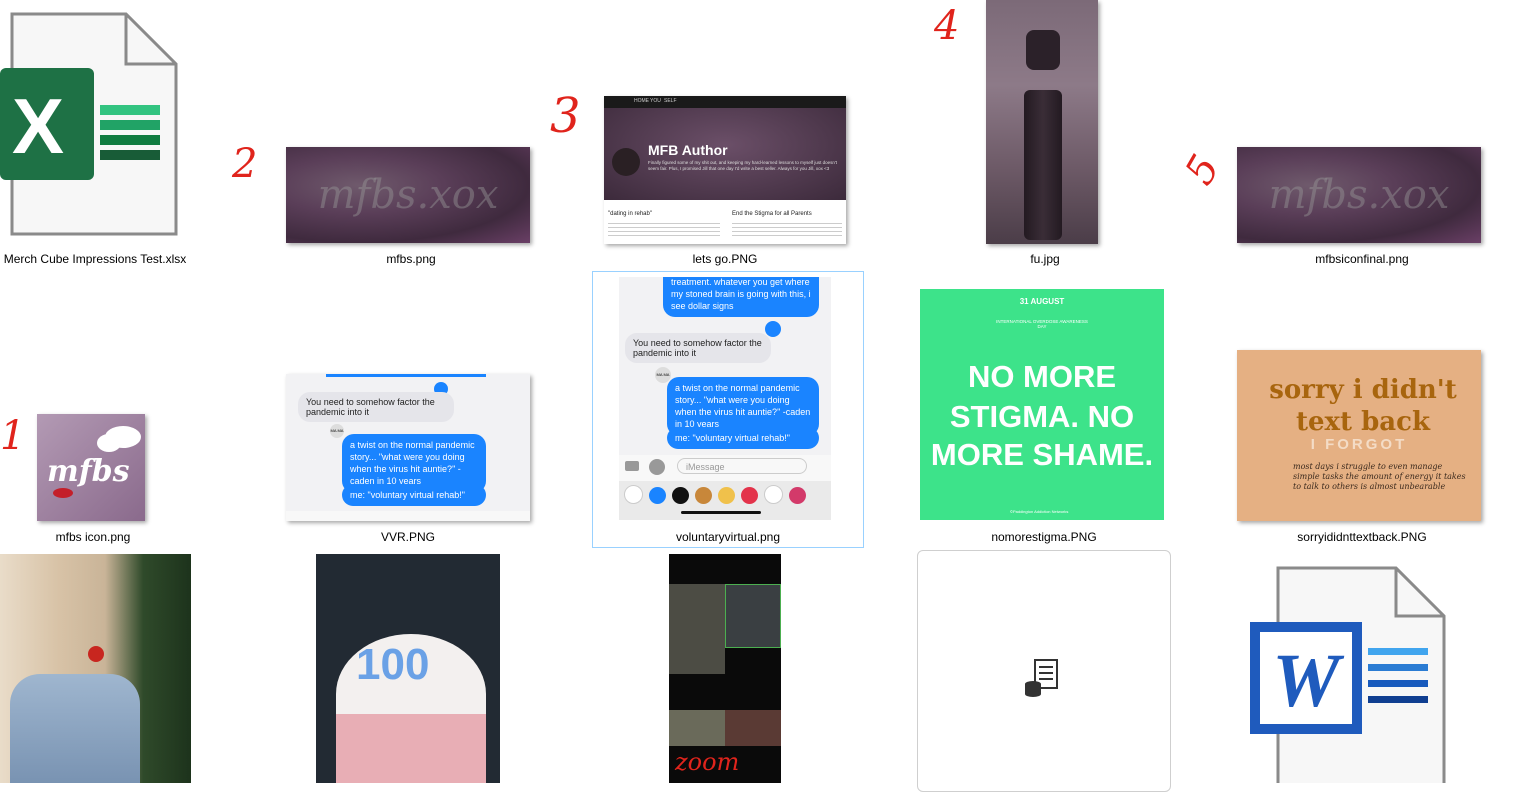 The width and height of the screenshot is (1524, 792). What do you see at coordinates (337, 431) in the screenshot?
I see `avatar: MA MA` at bounding box center [337, 431].